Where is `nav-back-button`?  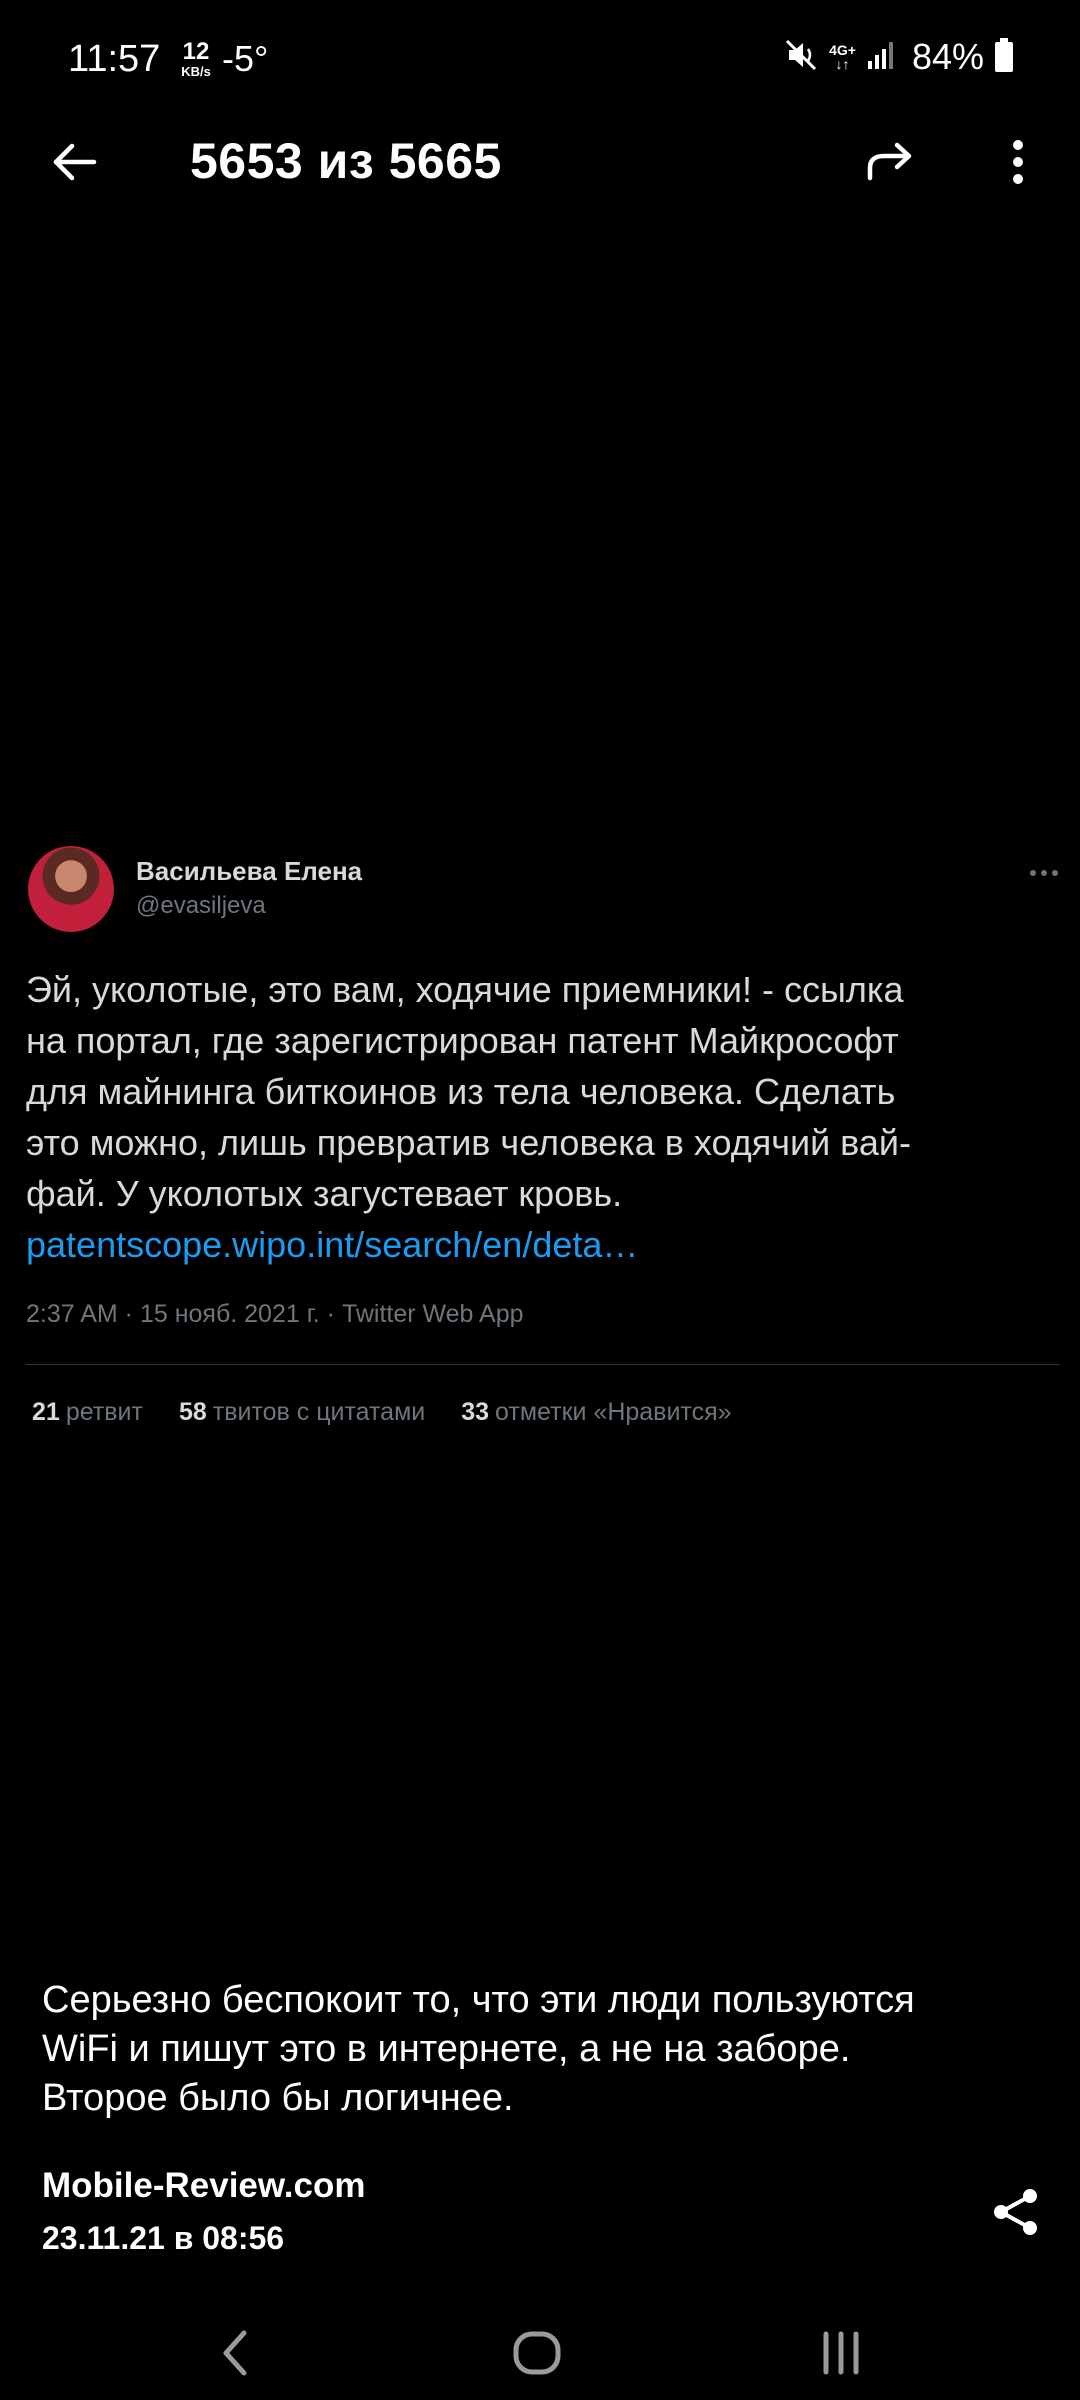 nav-back-button is located at coordinates (235, 2353).